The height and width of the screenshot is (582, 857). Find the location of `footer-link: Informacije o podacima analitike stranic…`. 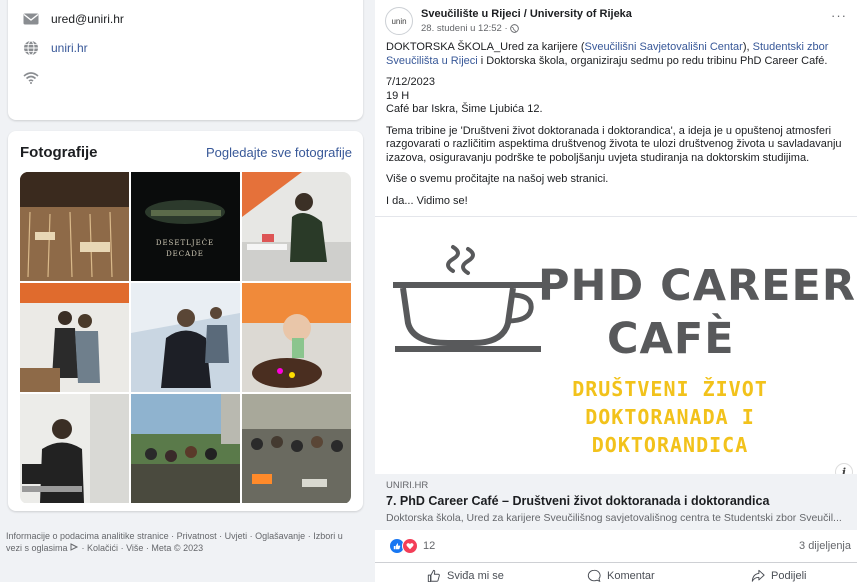

footer-link: Informacije o podacima analitike stranic… is located at coordinates (87, 536).